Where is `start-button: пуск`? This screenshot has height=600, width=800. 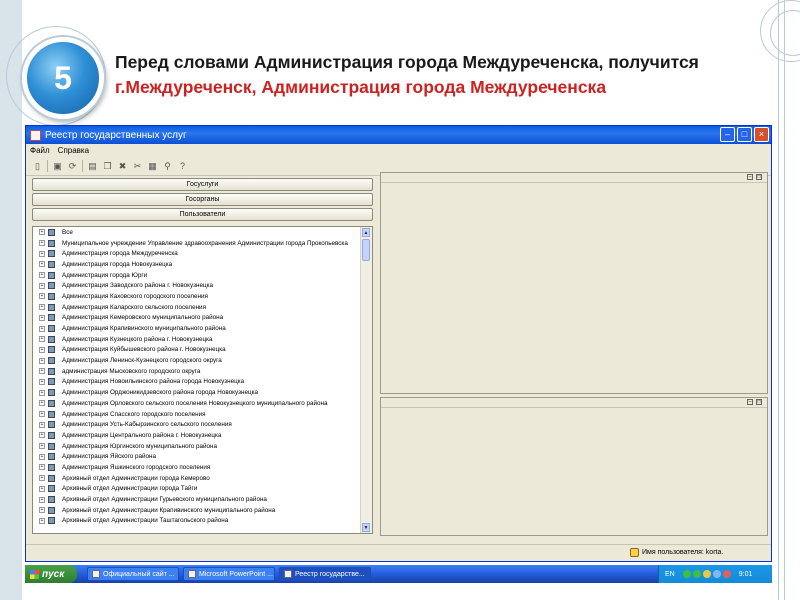 start-button: пуск is located at coordinates (51, 574).